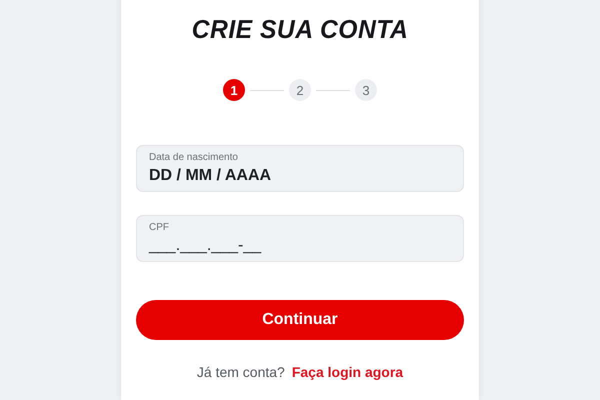  I want to click on step-indicator: 3, so click(366, 90).